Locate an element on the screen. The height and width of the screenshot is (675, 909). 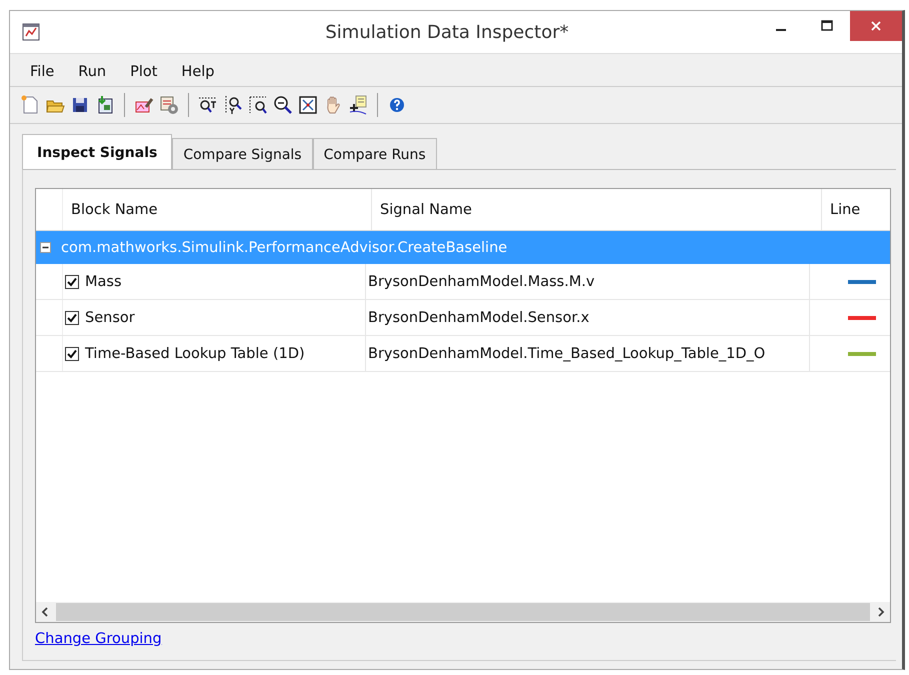
chart-icon is located at coordinates (31, 32).